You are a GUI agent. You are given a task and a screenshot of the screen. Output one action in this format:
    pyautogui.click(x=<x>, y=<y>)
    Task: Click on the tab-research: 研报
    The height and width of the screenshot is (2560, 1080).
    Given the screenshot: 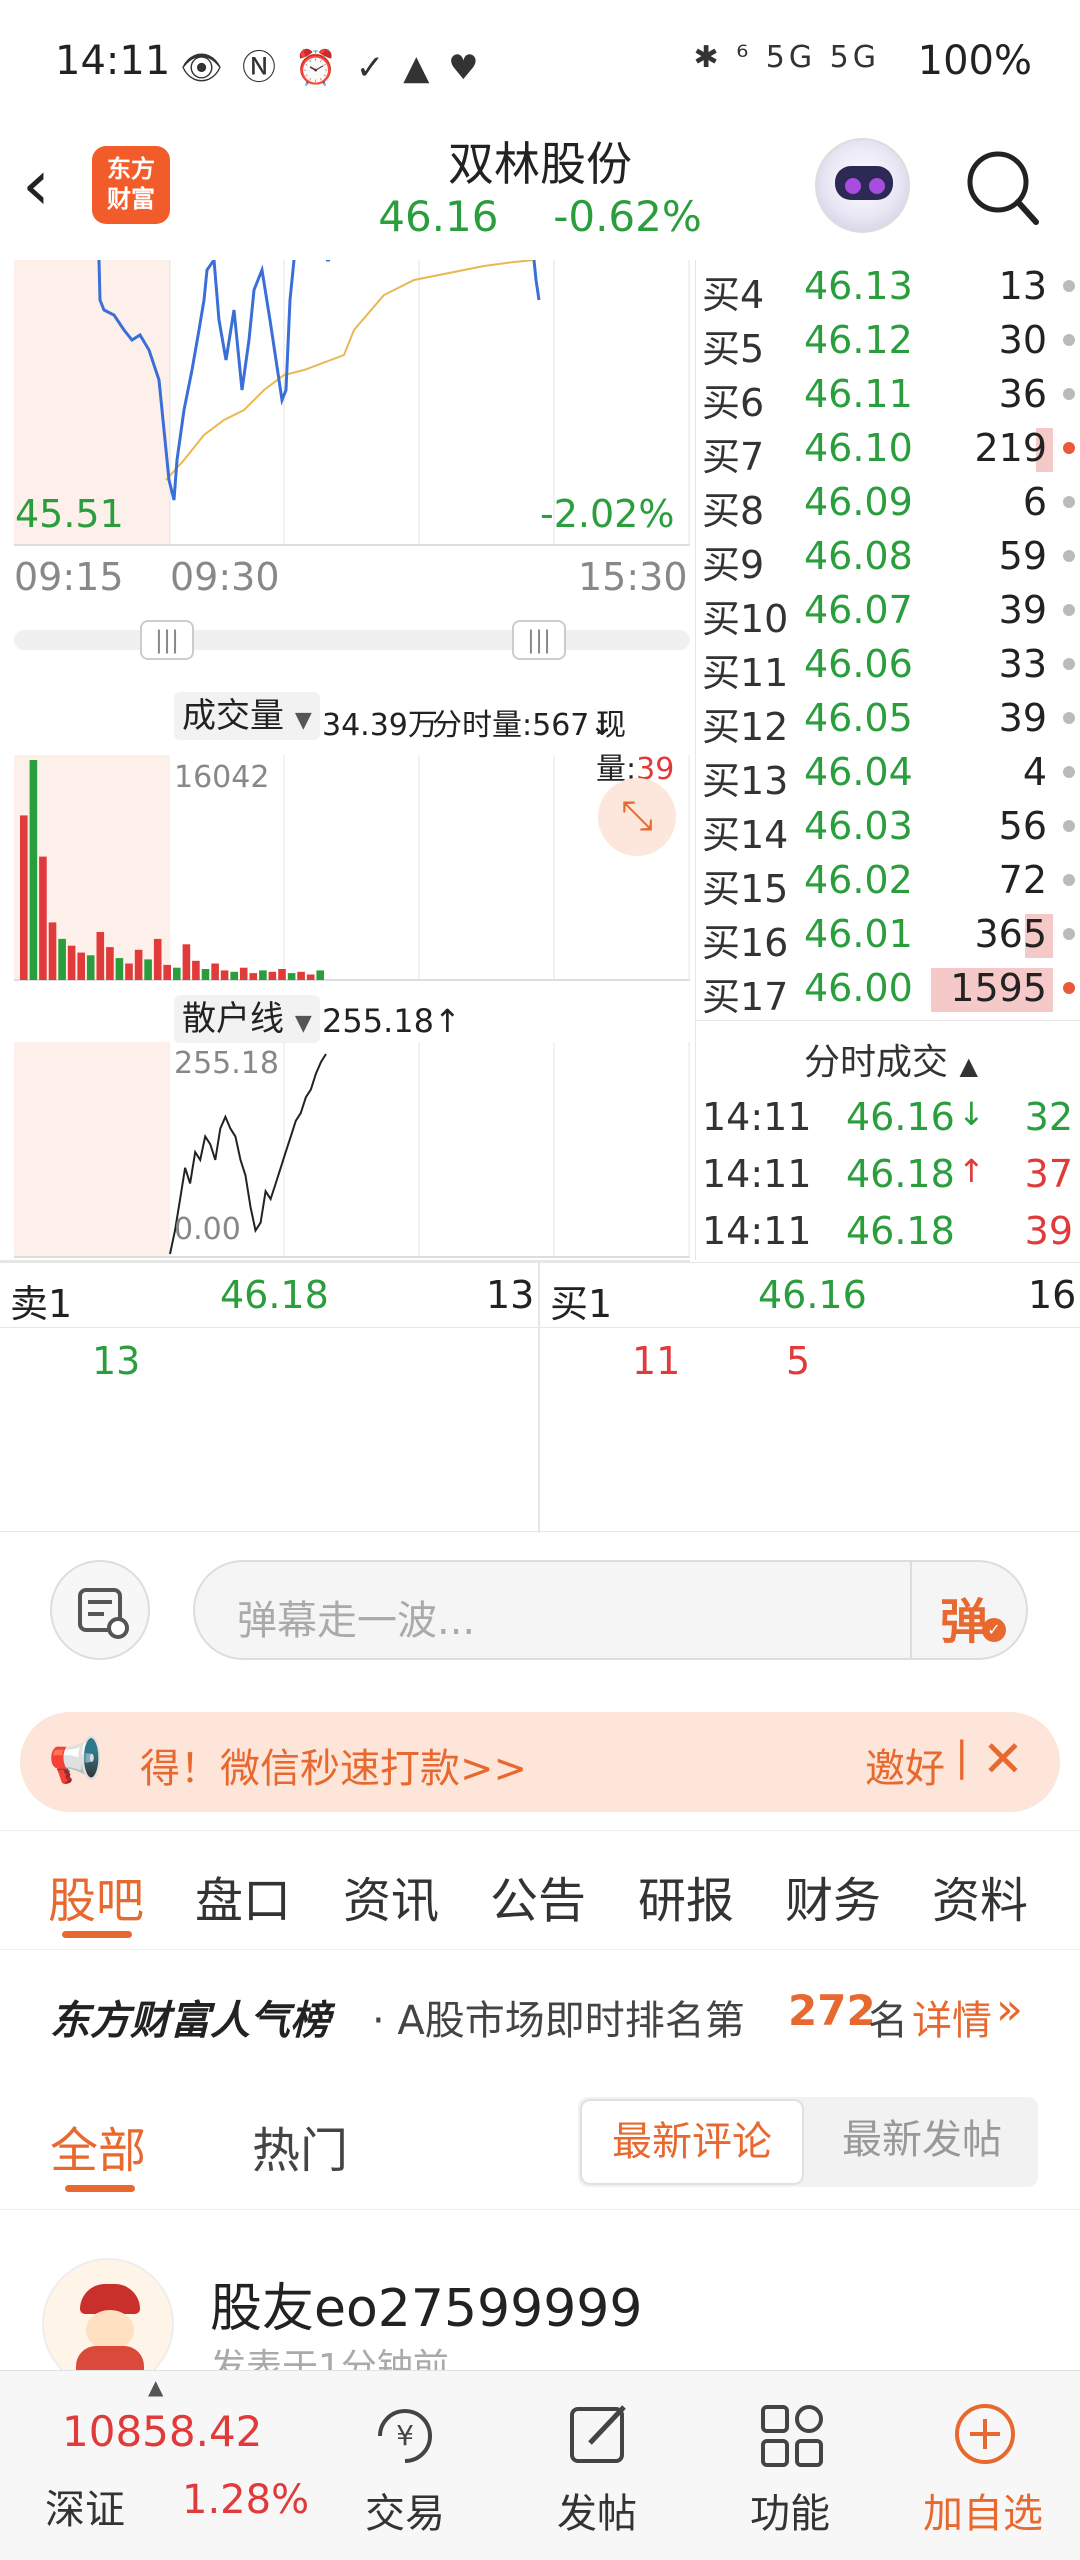 What is the action you would take?
    pyautogui.click(x=686, y=1896)
    